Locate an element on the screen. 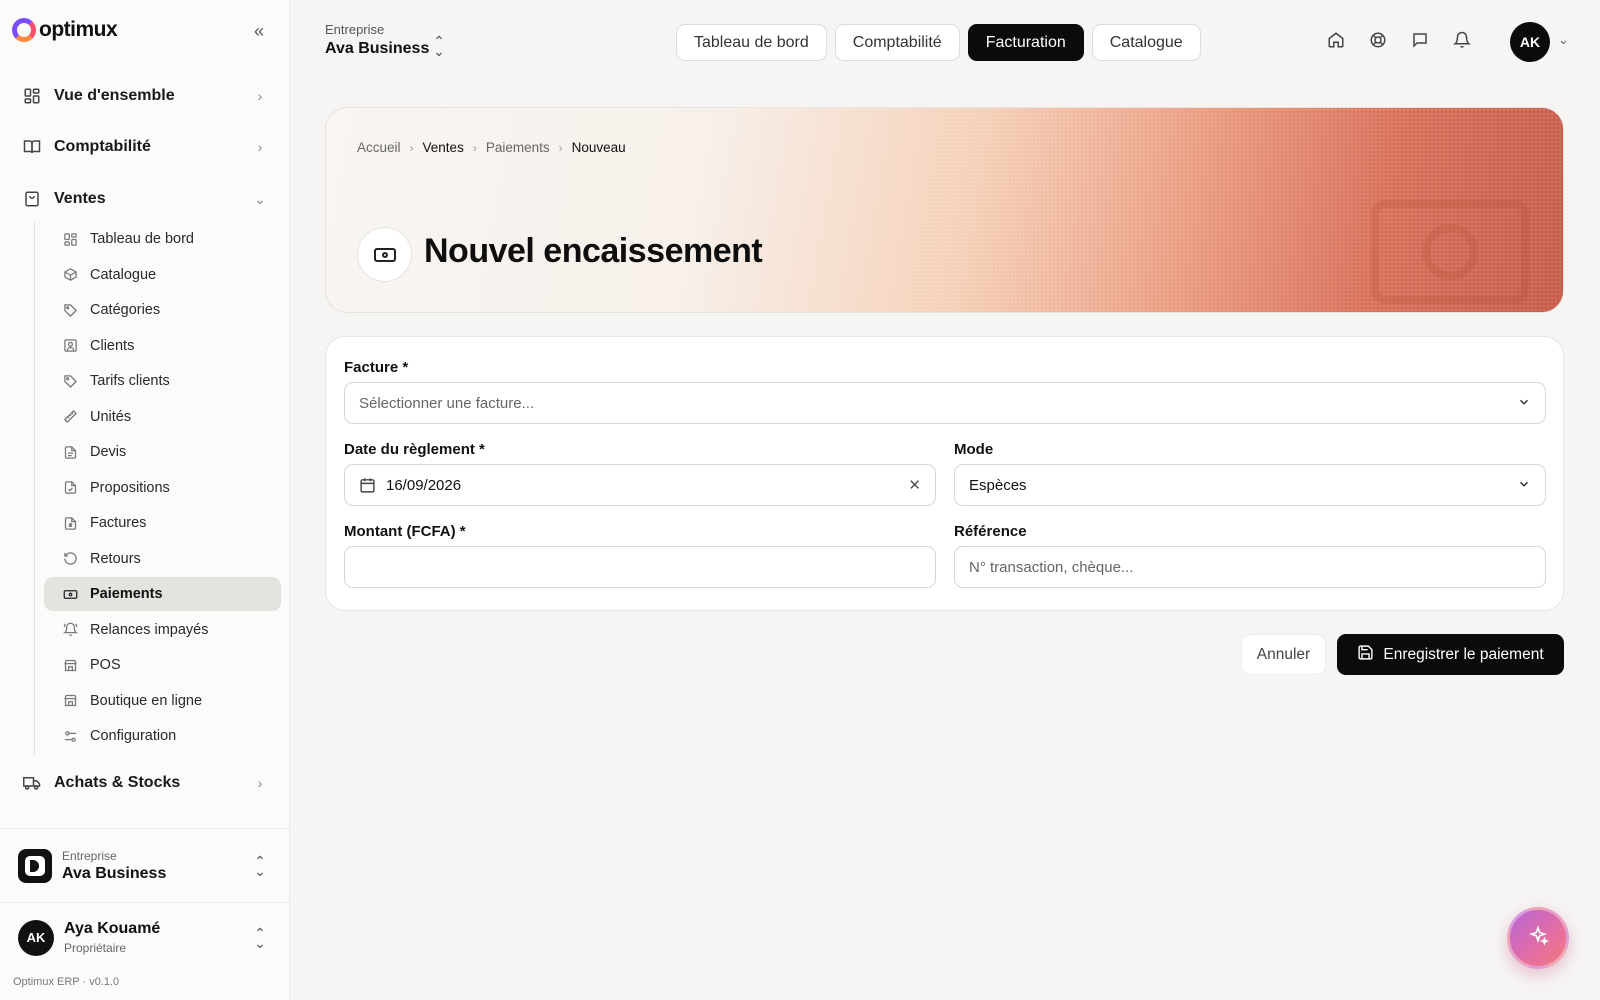  settings-sliders-icon is located at coordinates (70, 736).